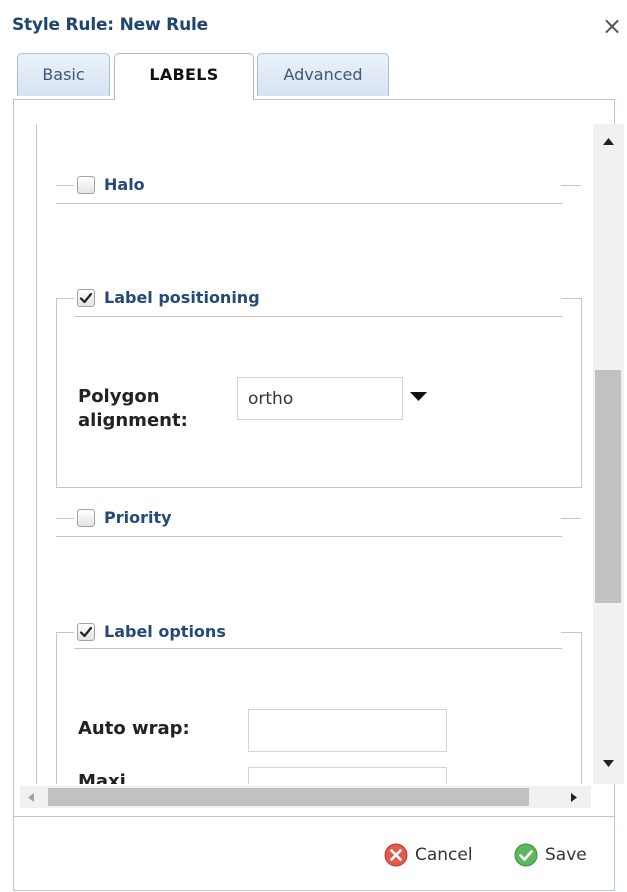  I want to click on auto-wrap-input, so click(347, 730).